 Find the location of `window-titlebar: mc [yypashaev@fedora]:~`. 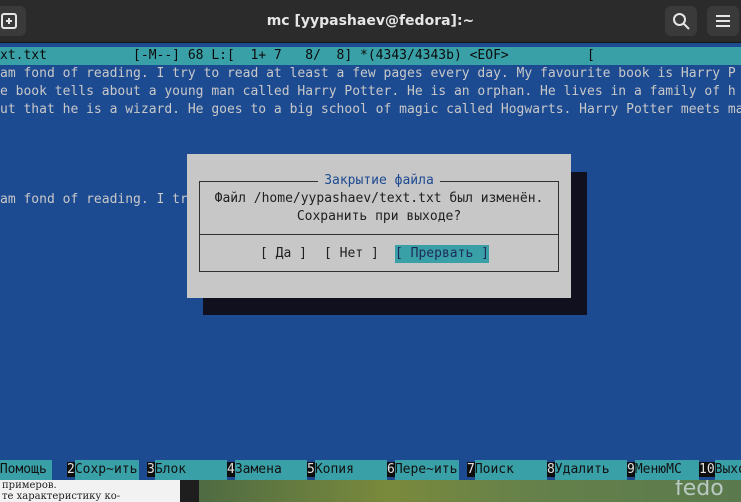

window-titlebar: mc [yypashaev@fedora]:~ is located at coordinates (370, 21).